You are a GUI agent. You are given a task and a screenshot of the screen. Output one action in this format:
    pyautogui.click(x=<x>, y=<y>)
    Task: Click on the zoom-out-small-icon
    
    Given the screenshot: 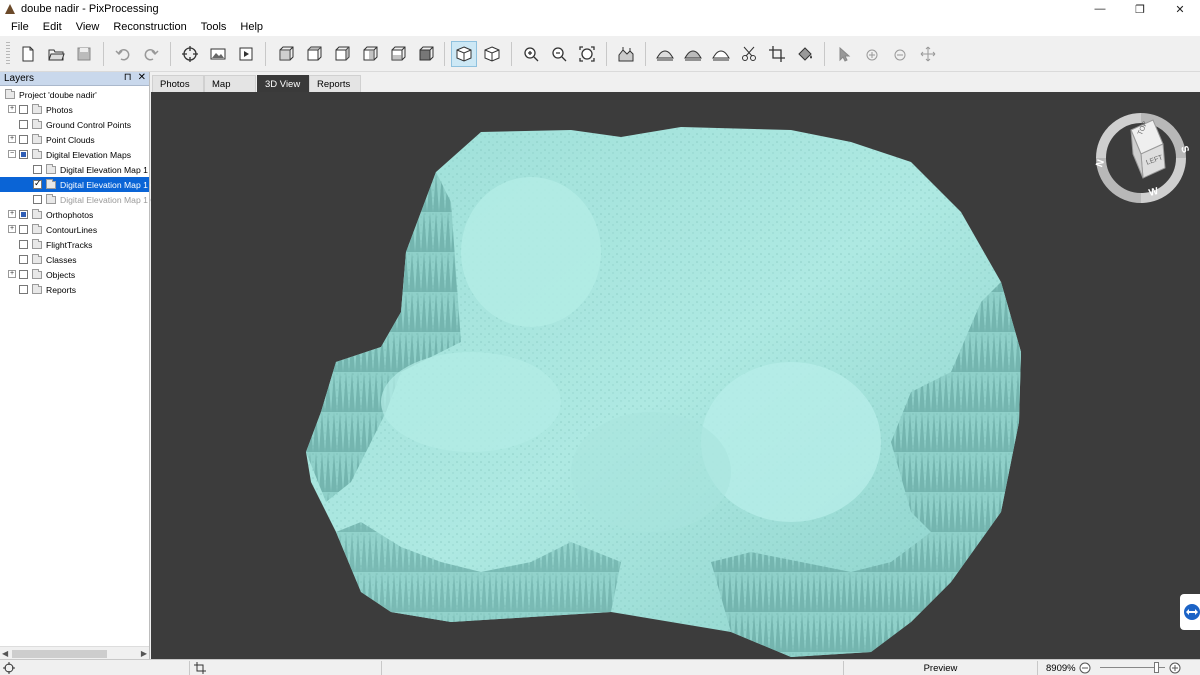 What is the action you would take?
    pyautogui.click(x=1085, y=668)
    